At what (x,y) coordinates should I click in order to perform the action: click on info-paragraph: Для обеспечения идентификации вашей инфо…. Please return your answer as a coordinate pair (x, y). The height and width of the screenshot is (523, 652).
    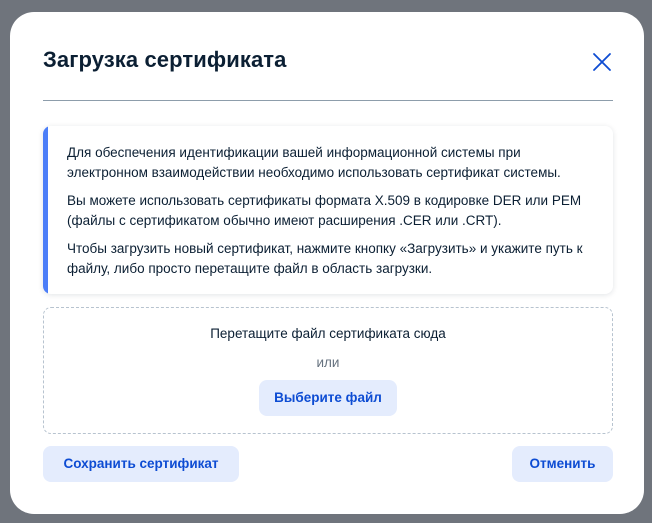
    Looking at the image, I should click on (314, 162).